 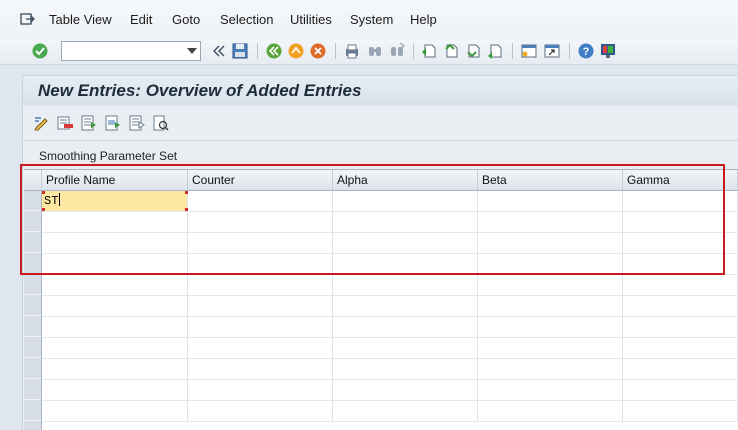 What do you see at coordinates (473, 51) in the screenshot?
I see `next-page-icon` at bounding box center [473, 51].